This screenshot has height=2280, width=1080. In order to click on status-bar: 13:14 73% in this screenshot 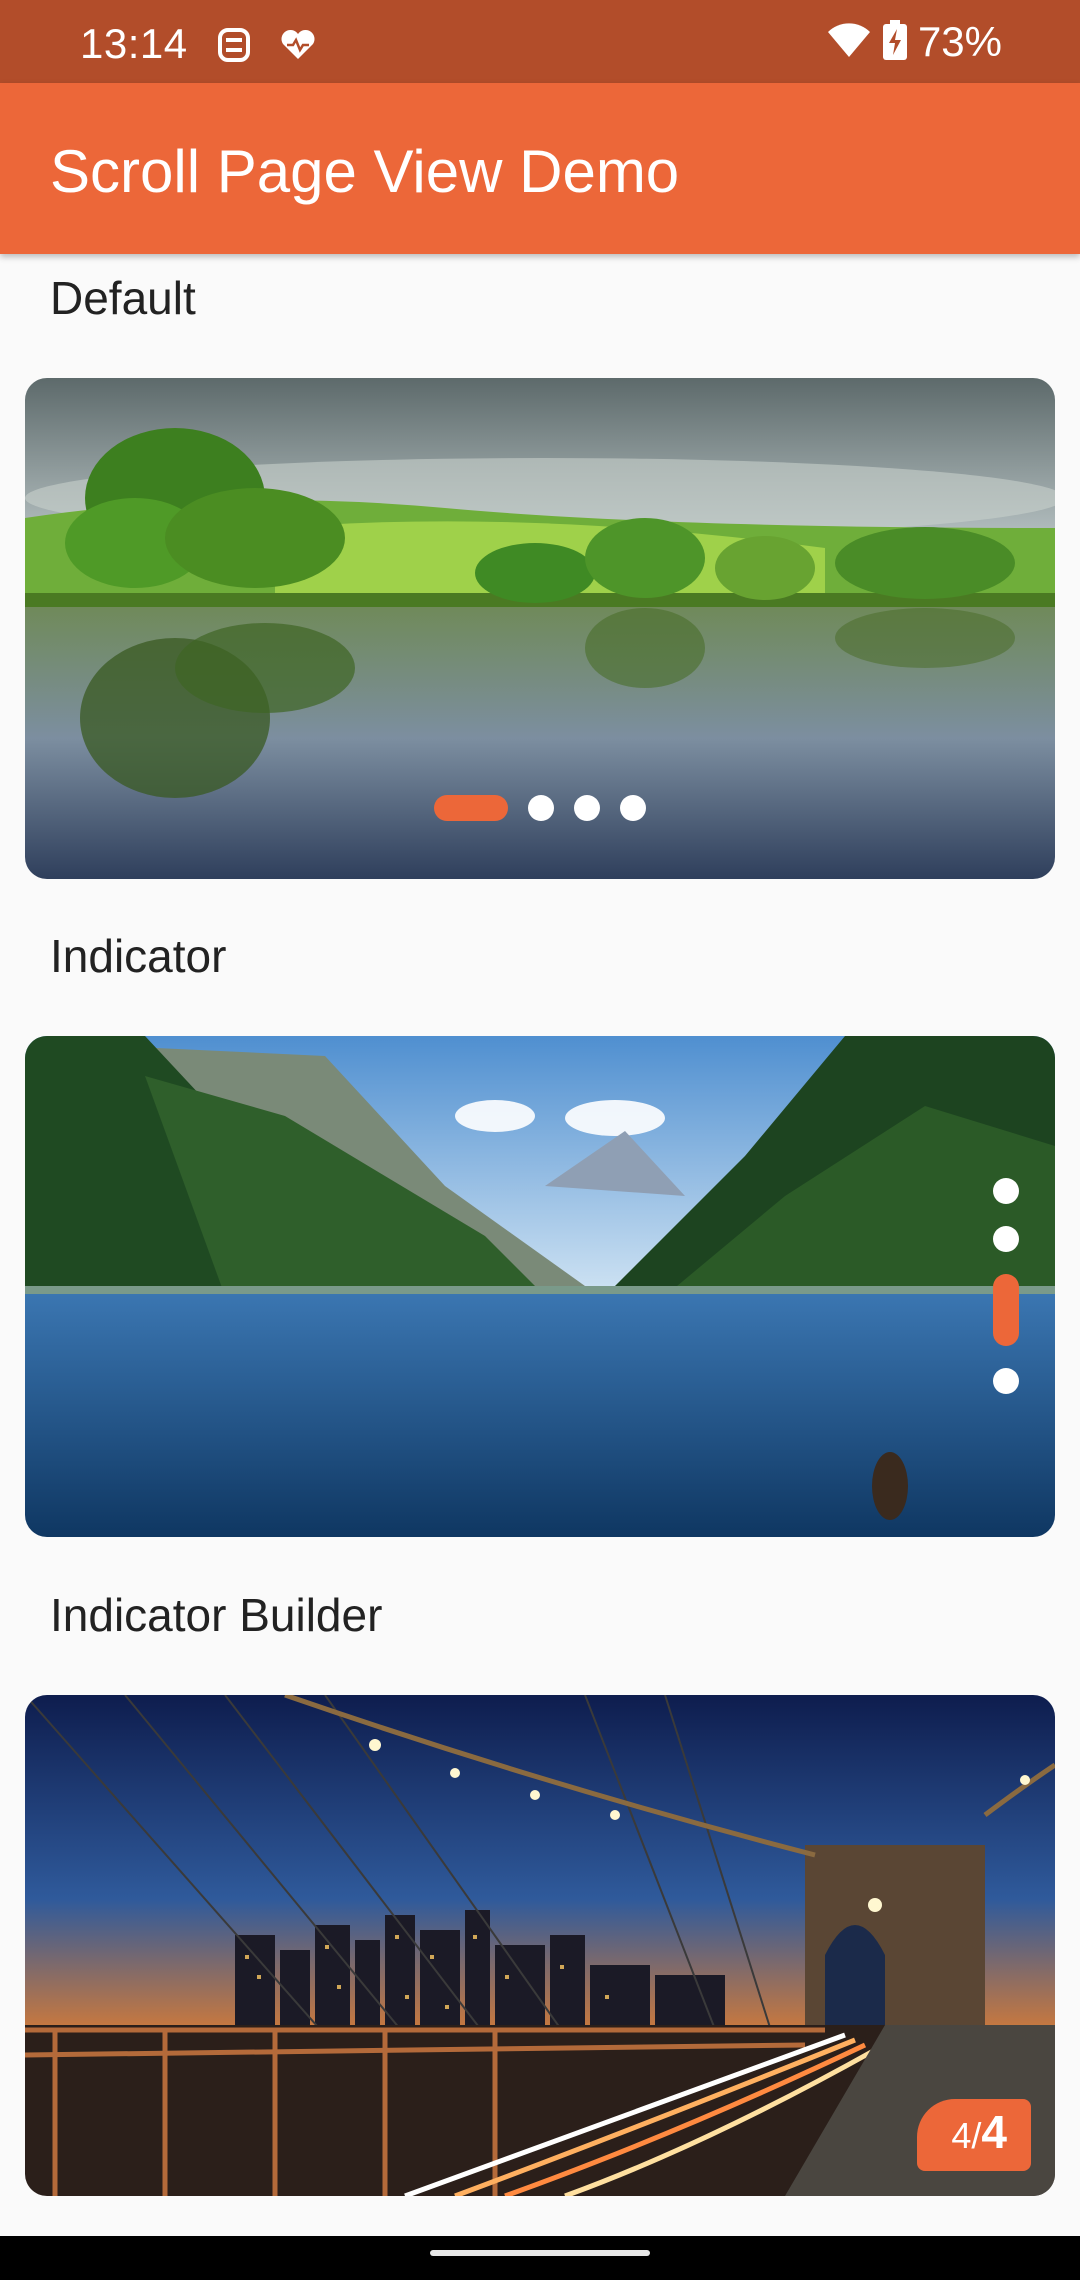, I will do `click(540, 41)`.